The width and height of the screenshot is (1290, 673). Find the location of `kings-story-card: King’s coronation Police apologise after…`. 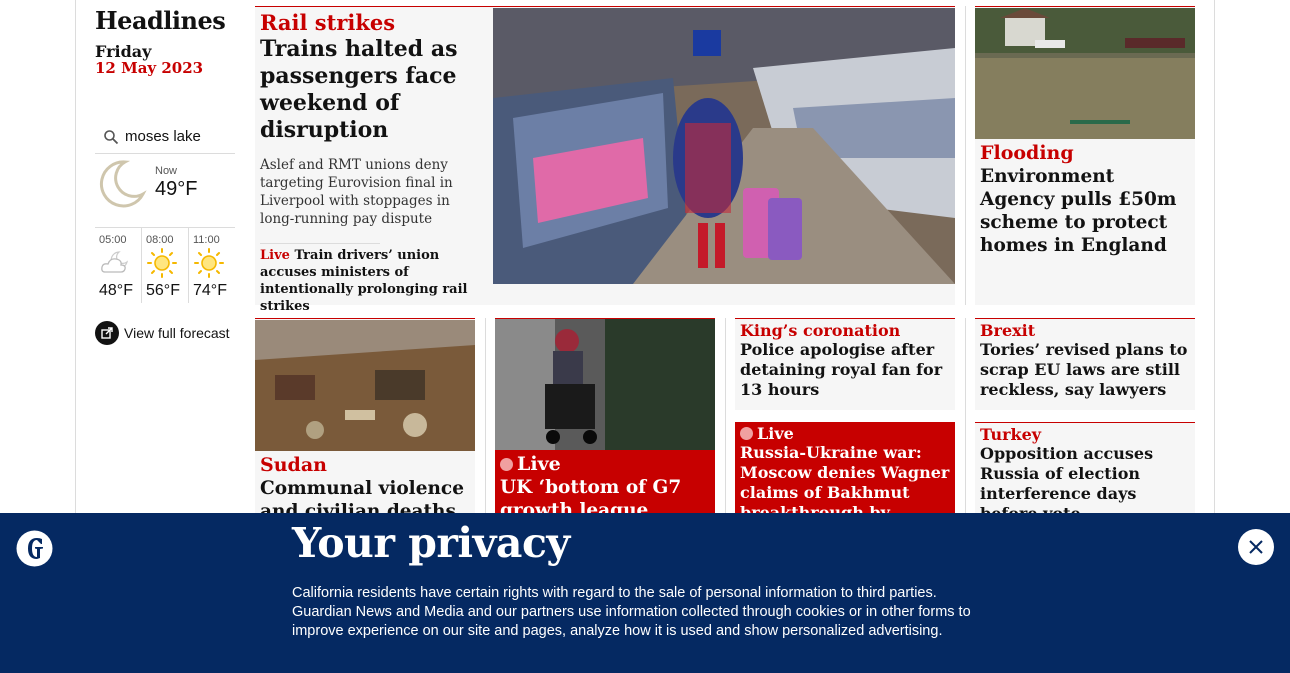

kings-story-card: King’s coronation Police apologise after… is located at coordinates (845, 364).